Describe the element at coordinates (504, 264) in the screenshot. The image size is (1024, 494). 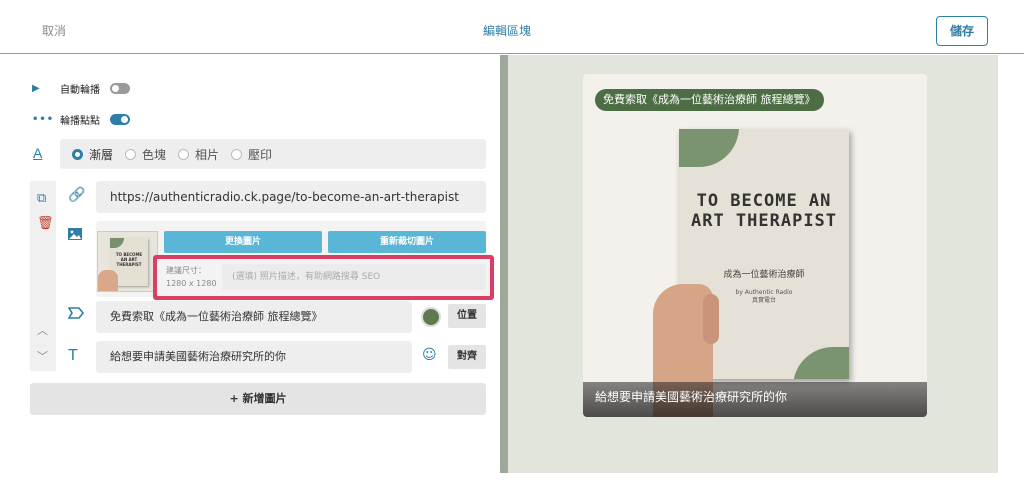
I see `panel-divider` at that location.